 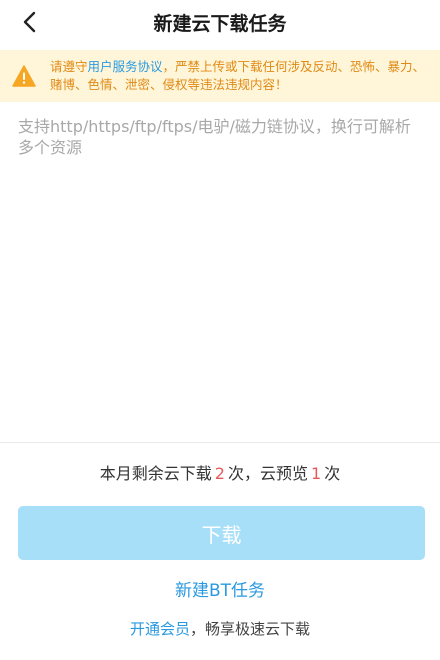 What do you see at coordinates (125, 66) in the screenshot?
I see `user-agreement-link: 用户服务协议` at bounding box center [125, 66].